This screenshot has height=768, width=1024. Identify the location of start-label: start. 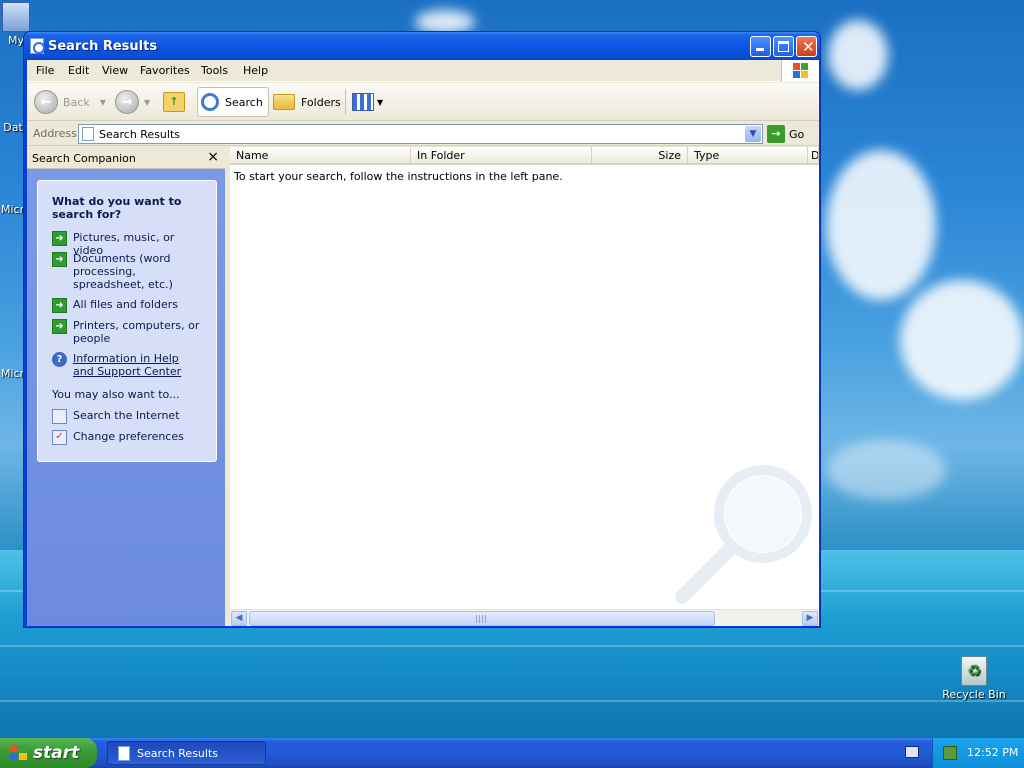
(56, 753).